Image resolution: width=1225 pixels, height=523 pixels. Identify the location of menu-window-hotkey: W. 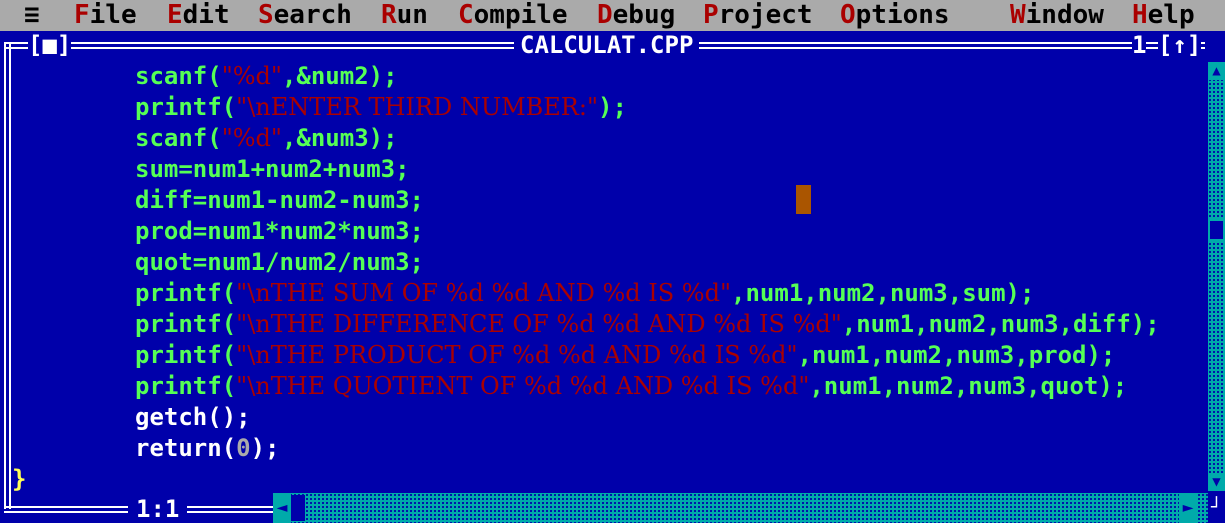
(1018, 15).